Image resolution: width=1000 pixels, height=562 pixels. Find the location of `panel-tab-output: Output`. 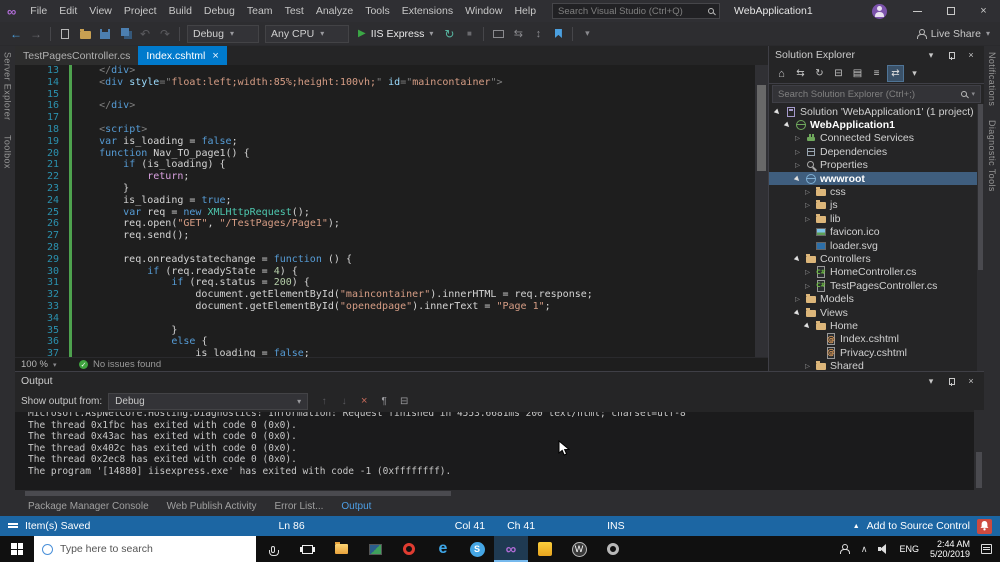

panel-tab-output: Output is located at coordinates (356, 506).